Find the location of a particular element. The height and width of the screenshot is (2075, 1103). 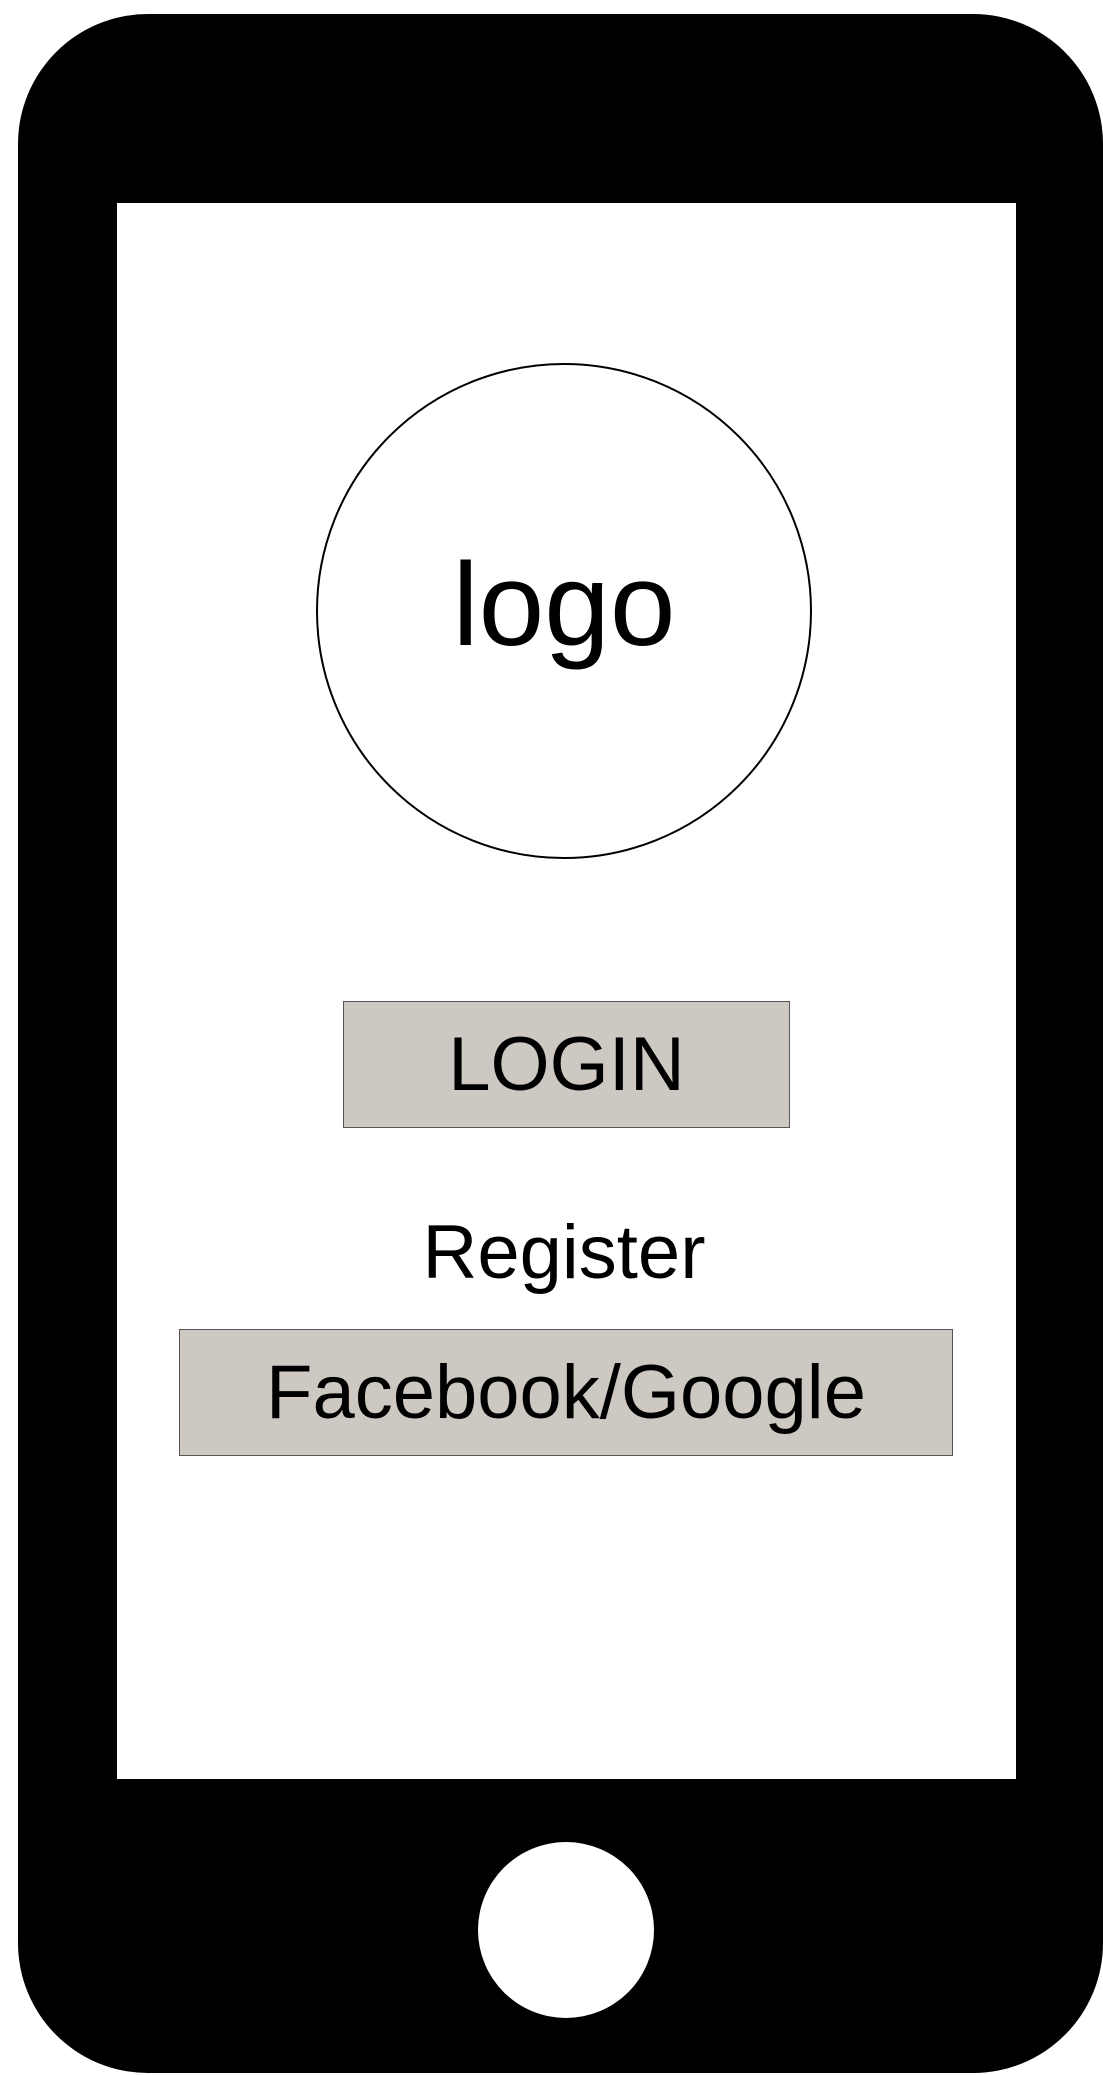

register-link: Register is located at coordinates (564, 1253).